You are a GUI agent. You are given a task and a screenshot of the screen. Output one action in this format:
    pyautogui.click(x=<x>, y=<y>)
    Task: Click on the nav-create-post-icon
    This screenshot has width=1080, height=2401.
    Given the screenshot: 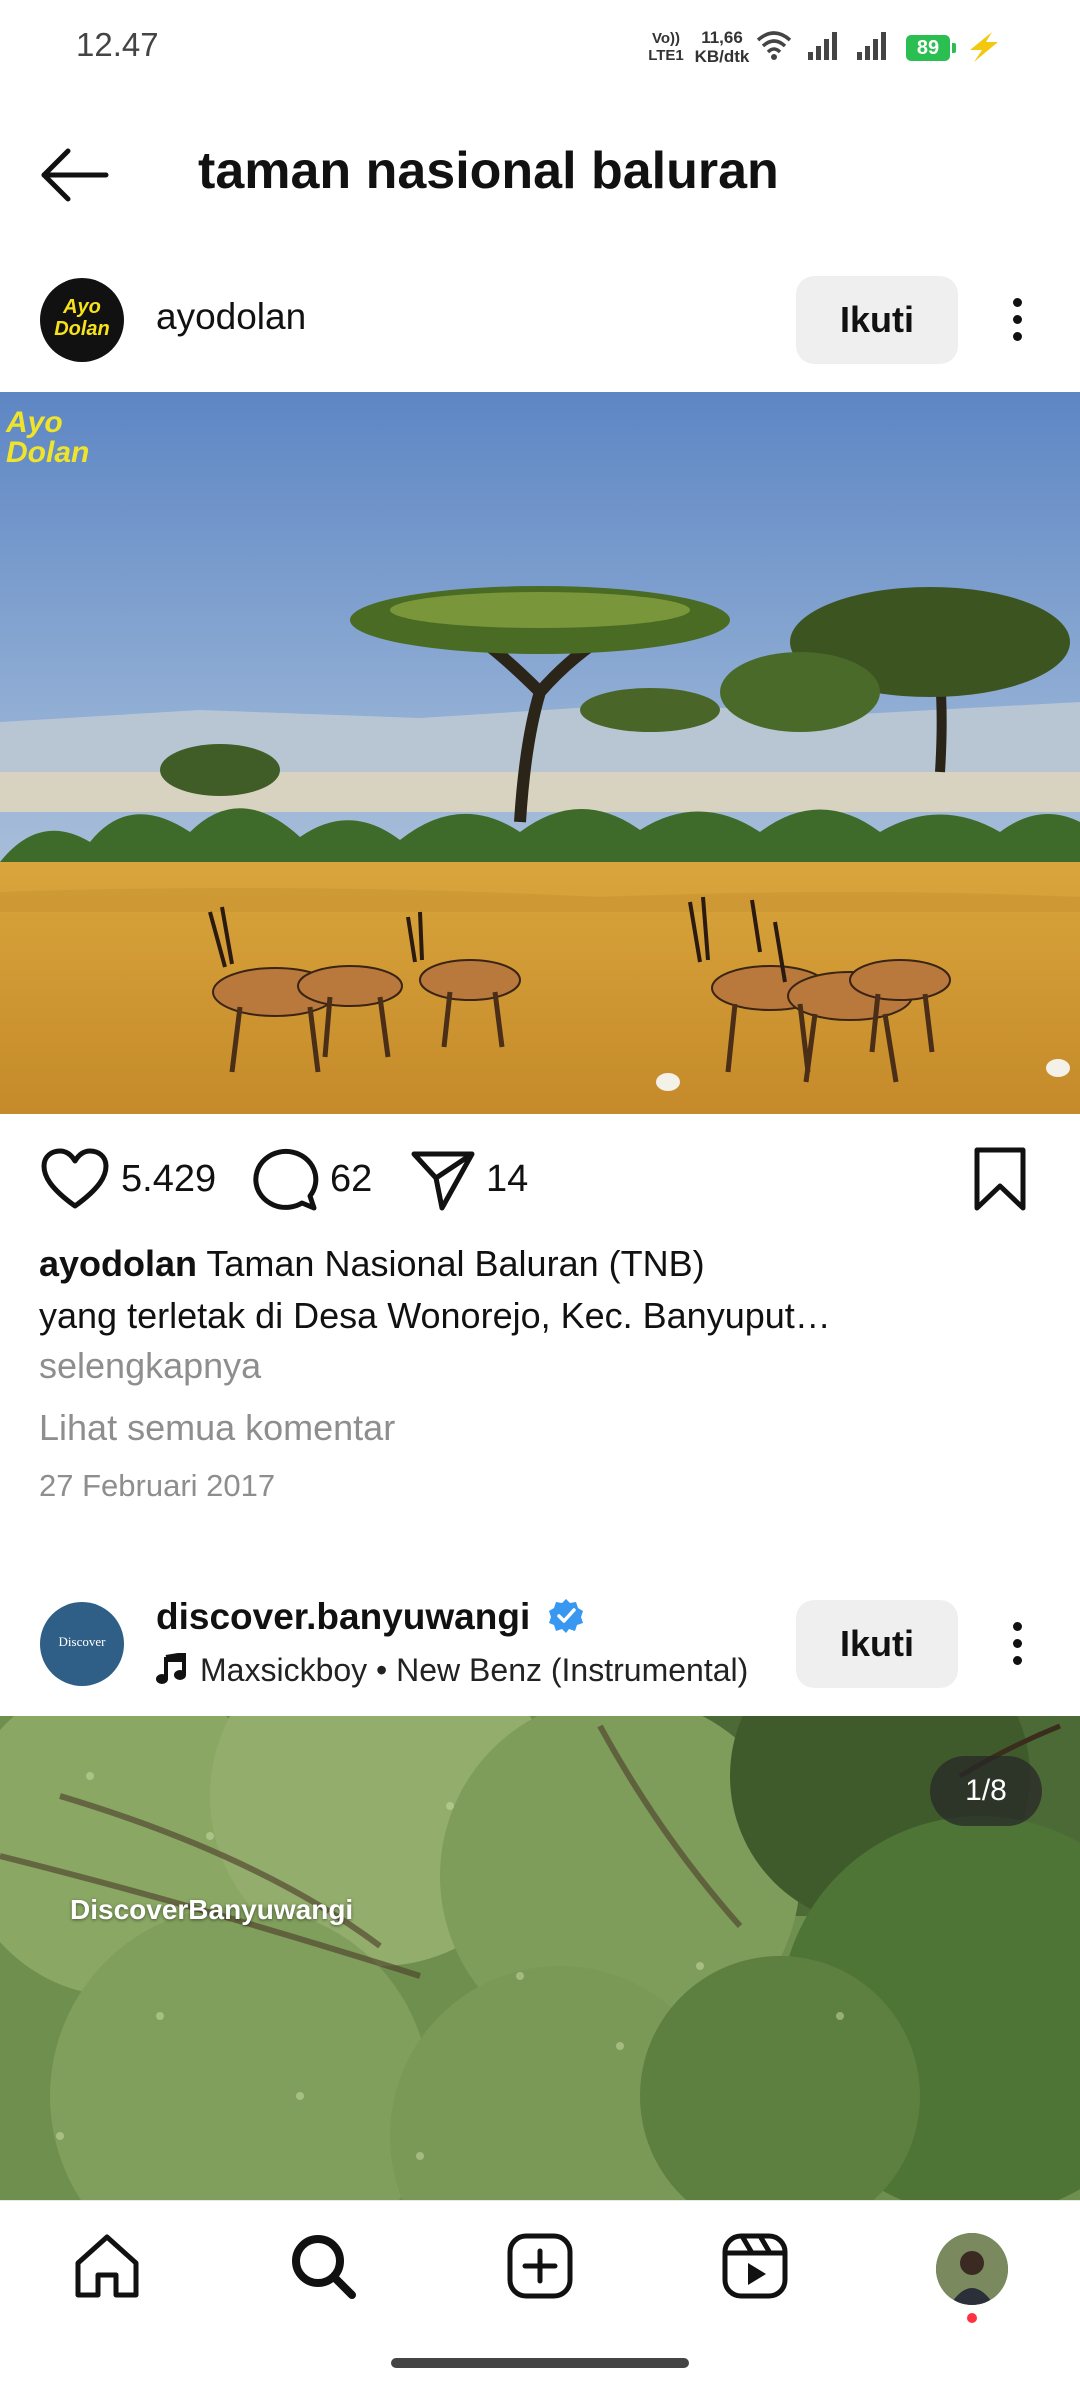 What is the action you would take?
    pyautogui.click(x=540, y=2266)
    